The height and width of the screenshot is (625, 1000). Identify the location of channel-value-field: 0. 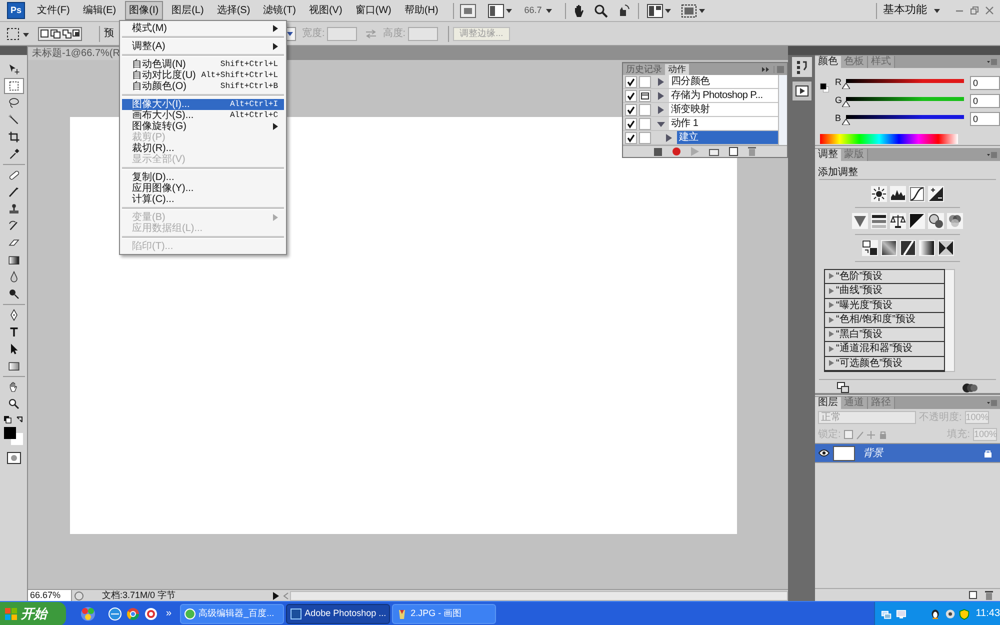
(985, 83).